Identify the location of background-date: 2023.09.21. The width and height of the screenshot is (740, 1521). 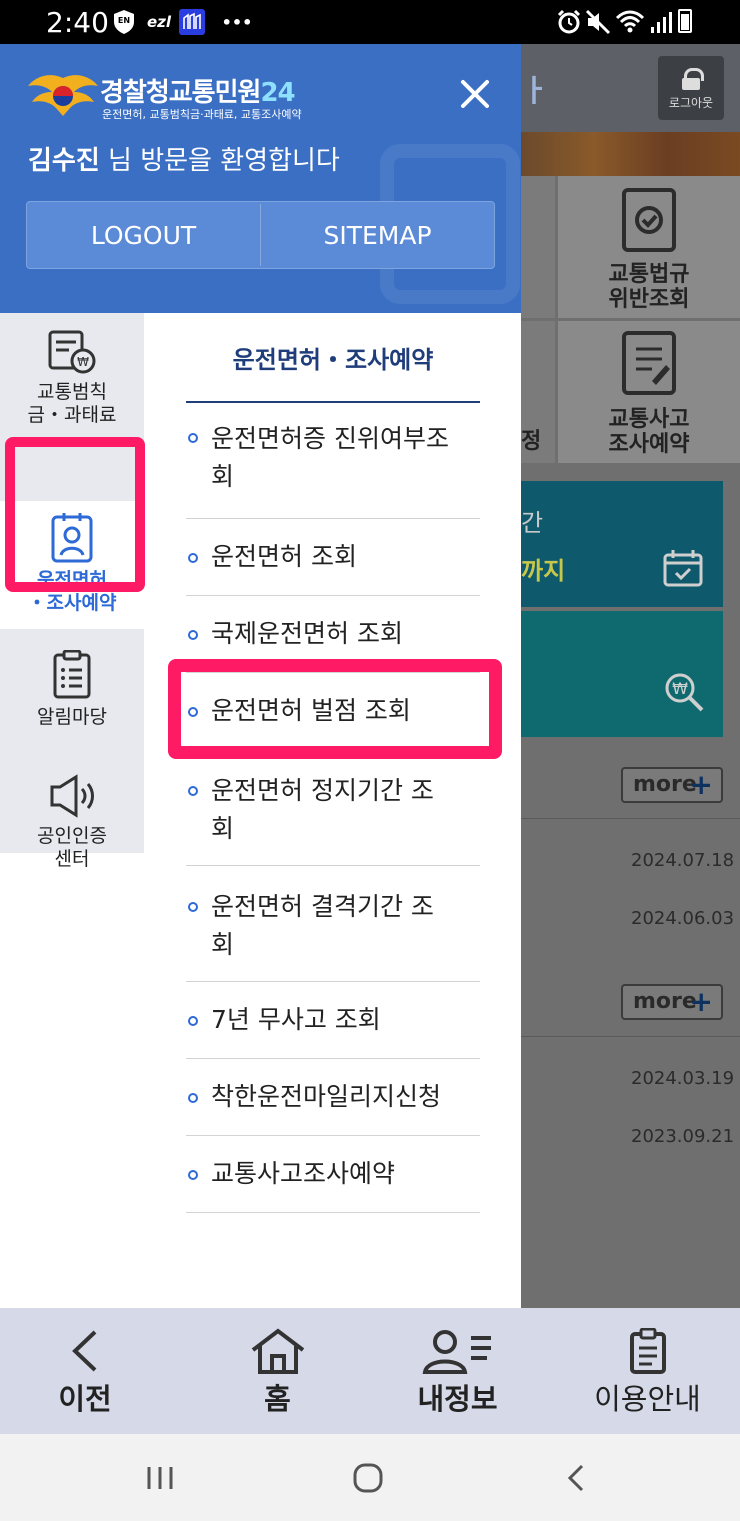
(683, 1136).